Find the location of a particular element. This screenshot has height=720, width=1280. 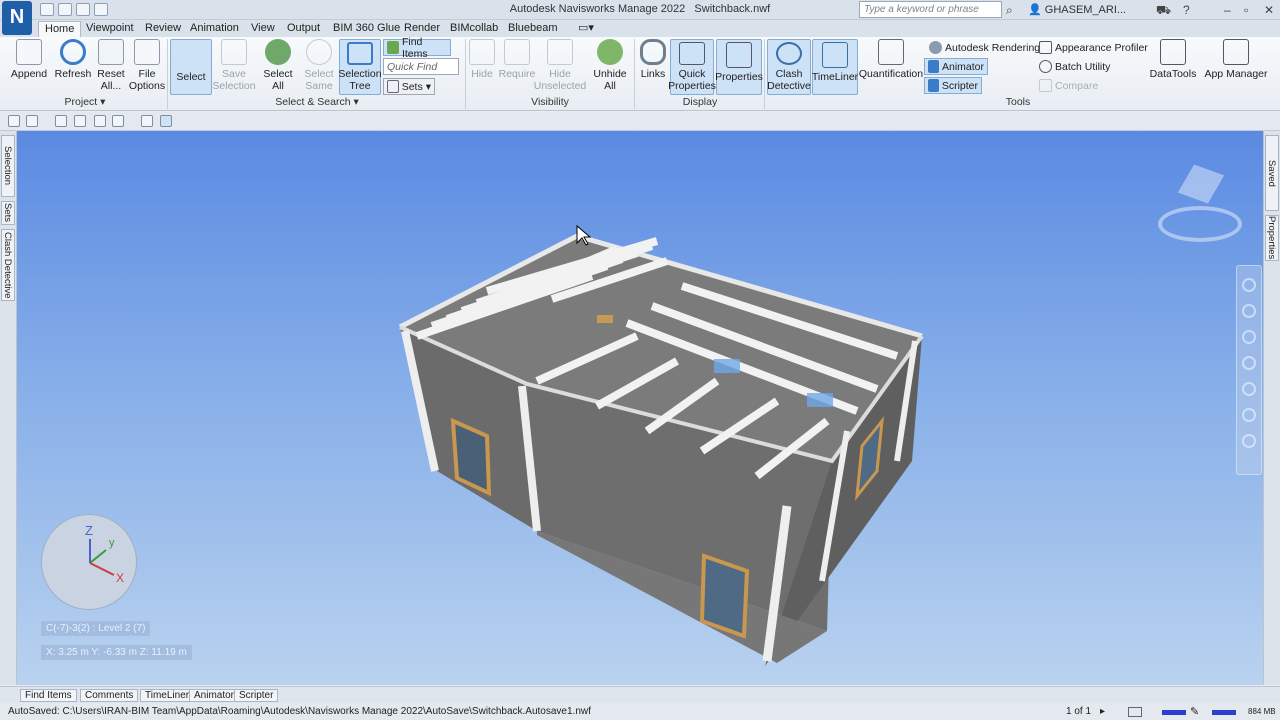

highlighted-element is located at coordinates (605, 319).